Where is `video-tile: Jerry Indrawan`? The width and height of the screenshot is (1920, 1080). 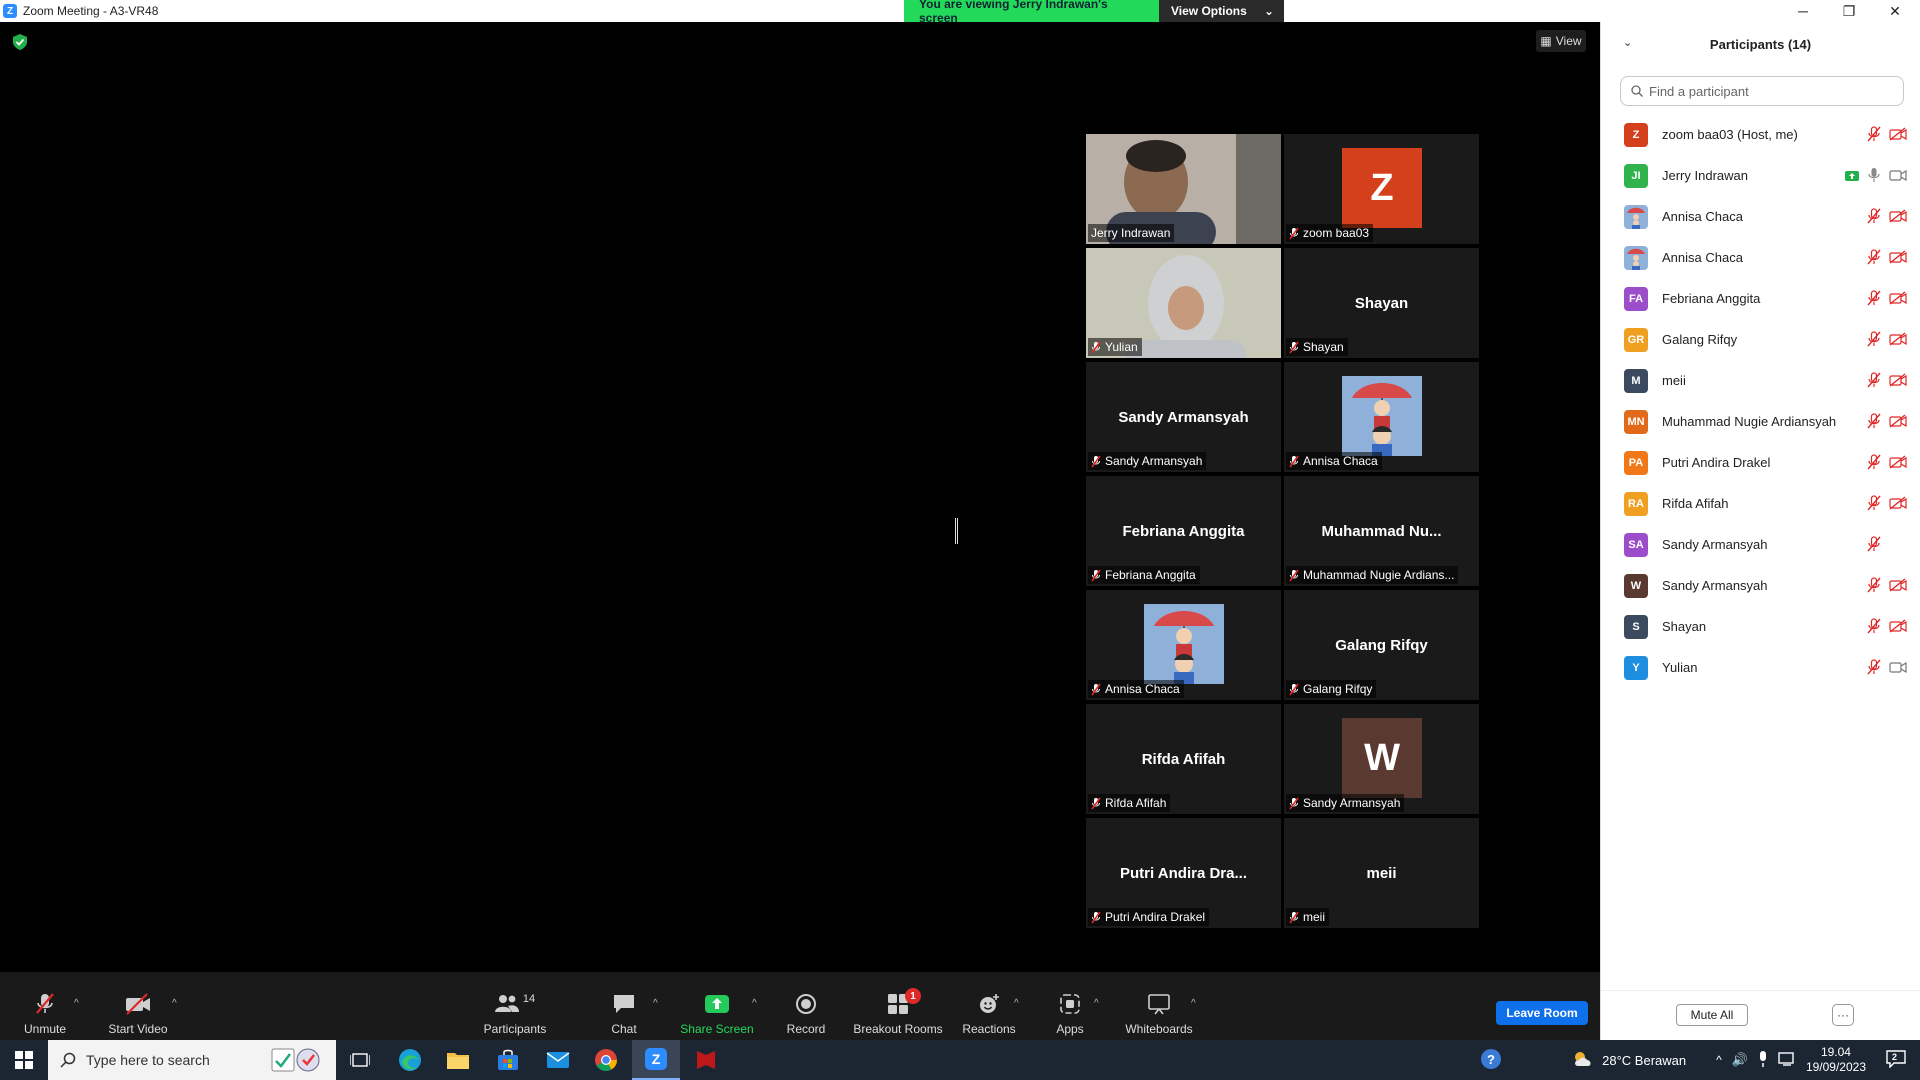 video-tile: Jerry Indrawan is located at coordinates (1183, 189).